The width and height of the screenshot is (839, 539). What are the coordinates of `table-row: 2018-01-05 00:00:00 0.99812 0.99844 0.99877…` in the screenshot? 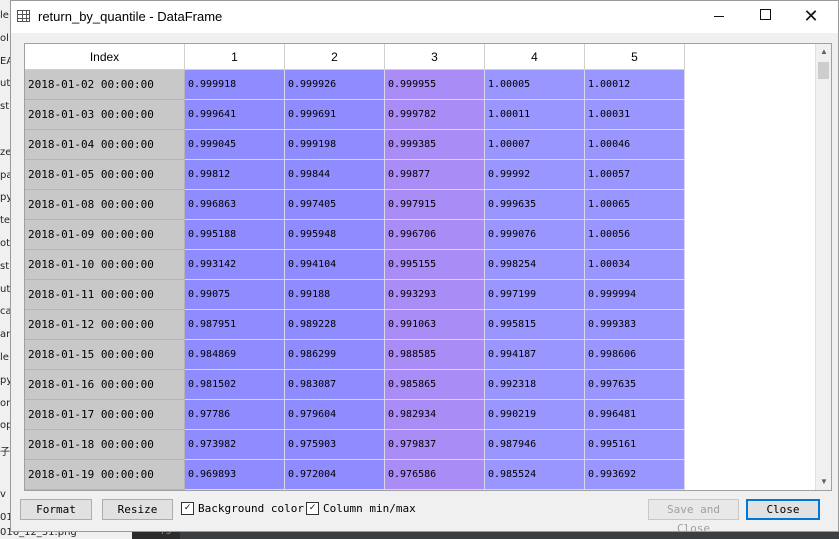 It's located at (355, 175).